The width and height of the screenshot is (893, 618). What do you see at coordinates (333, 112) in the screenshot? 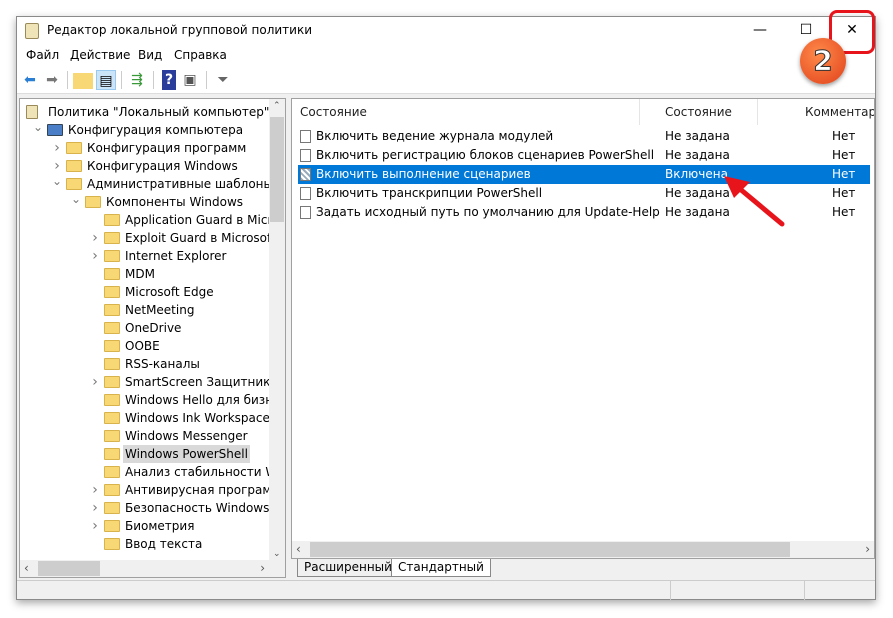
I see `column-header-setting: Состояние` at bounding box center [333, 112].